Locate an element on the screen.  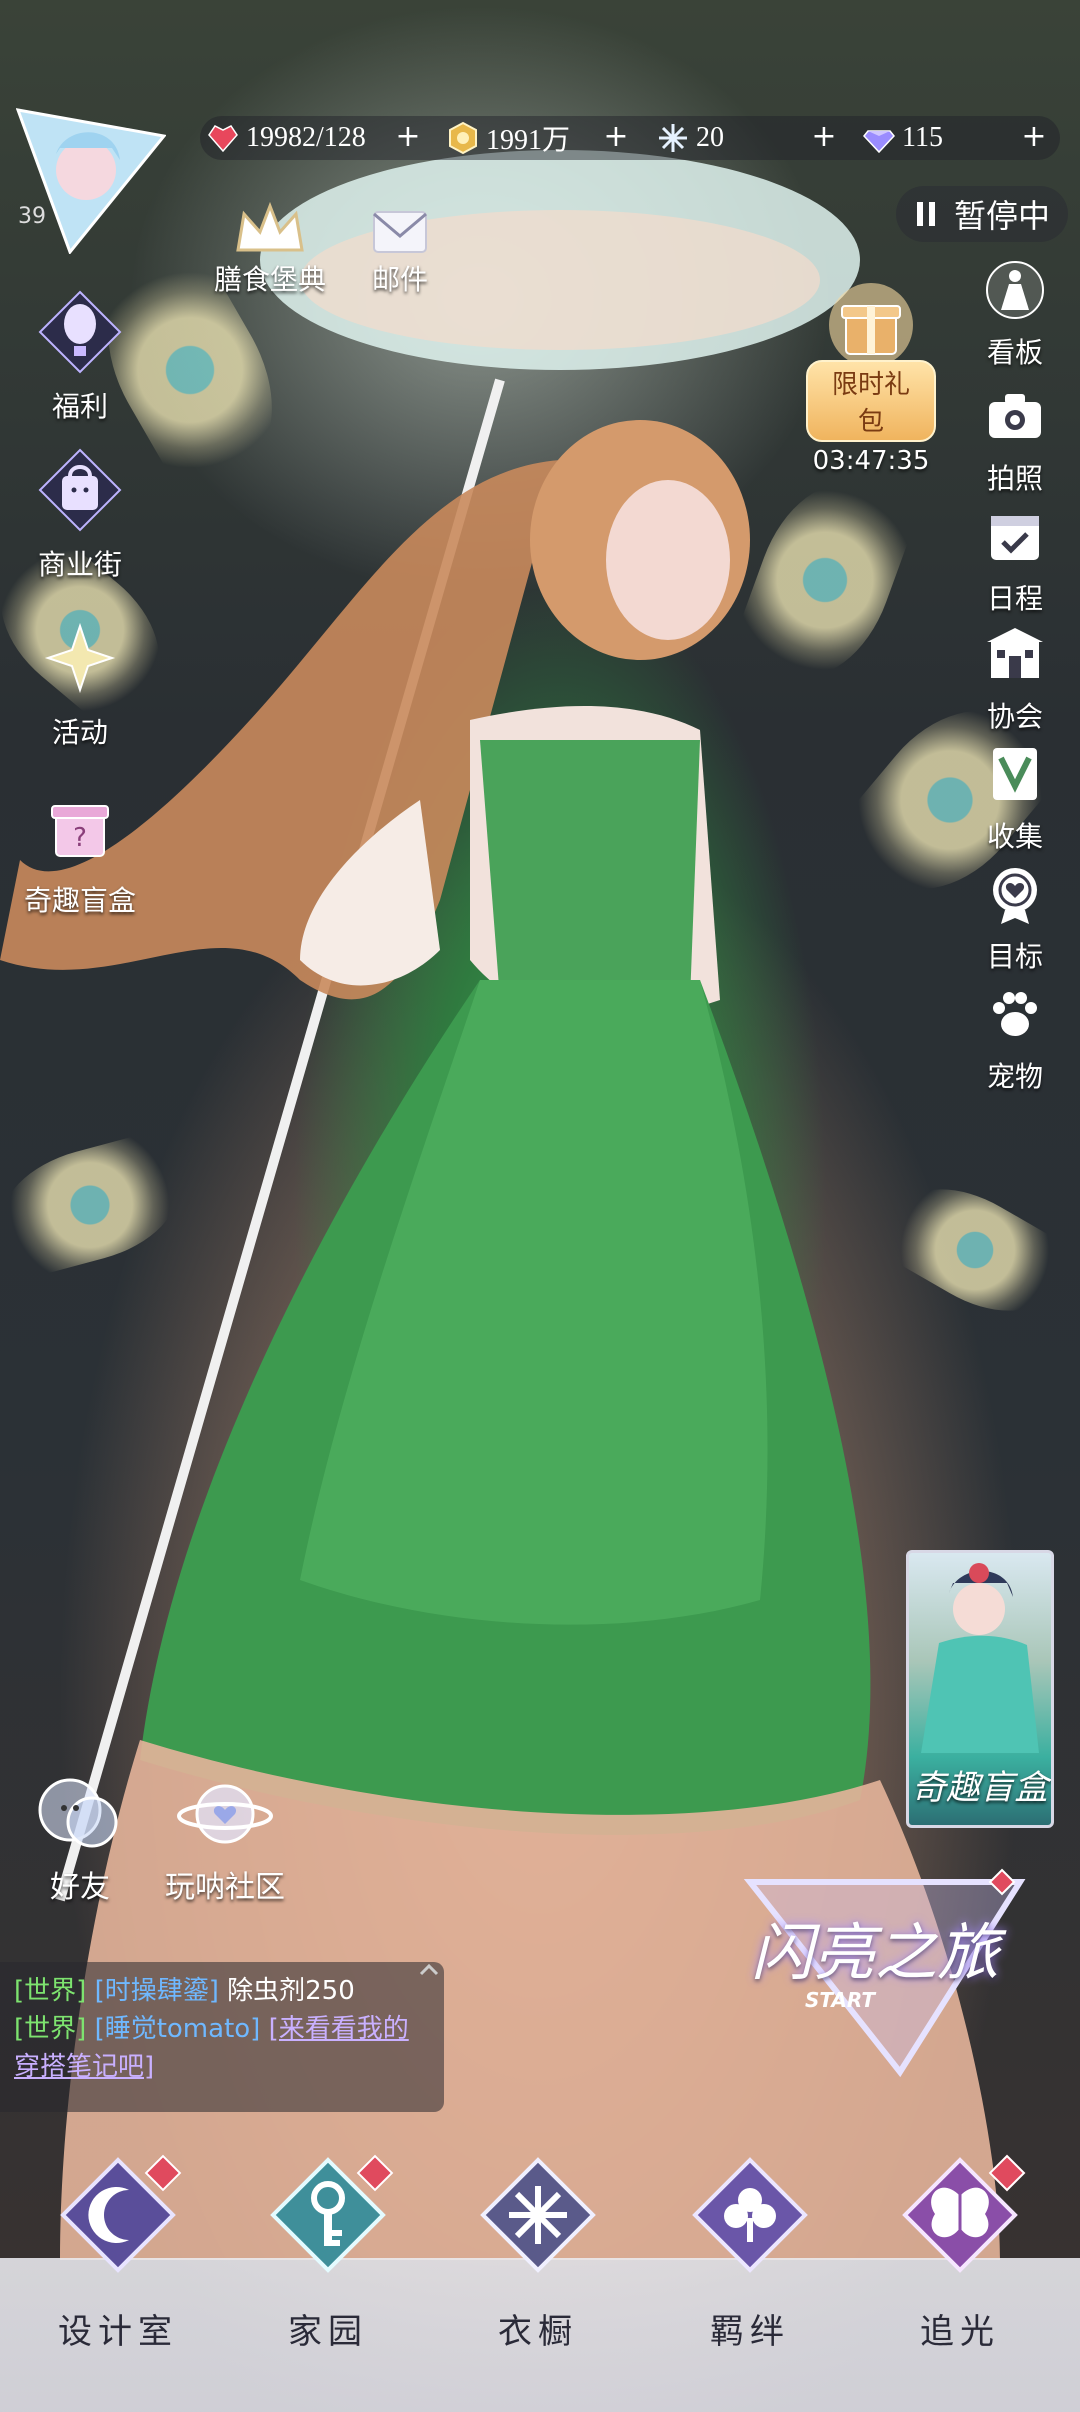
stamina-resource: 19982/128 is located at coordinates (286, 138).